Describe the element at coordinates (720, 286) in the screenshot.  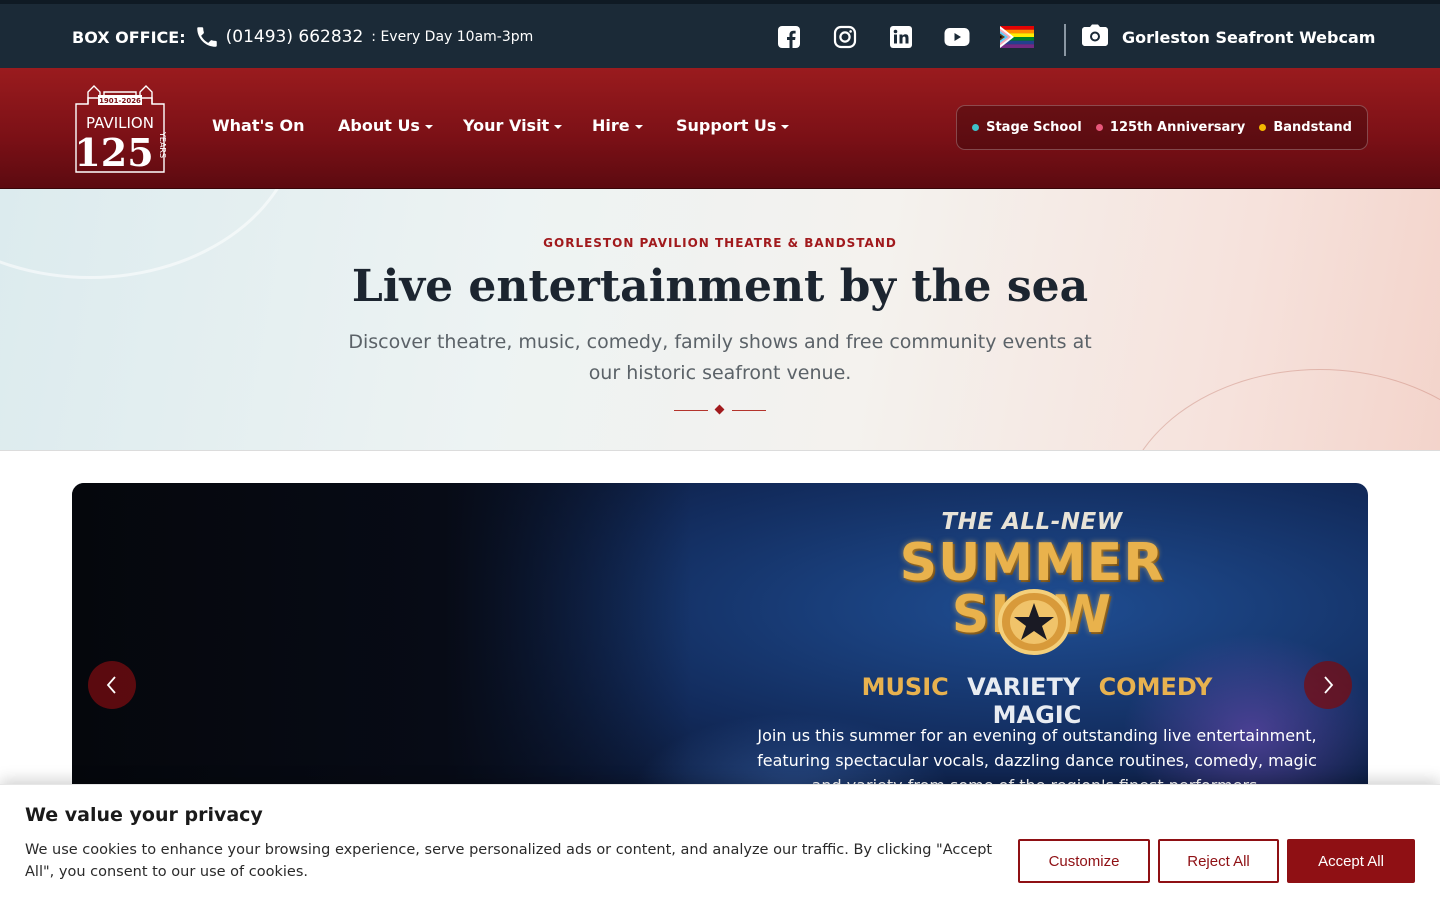
I see `hero-title: Live entertainment by the sea` at that location.